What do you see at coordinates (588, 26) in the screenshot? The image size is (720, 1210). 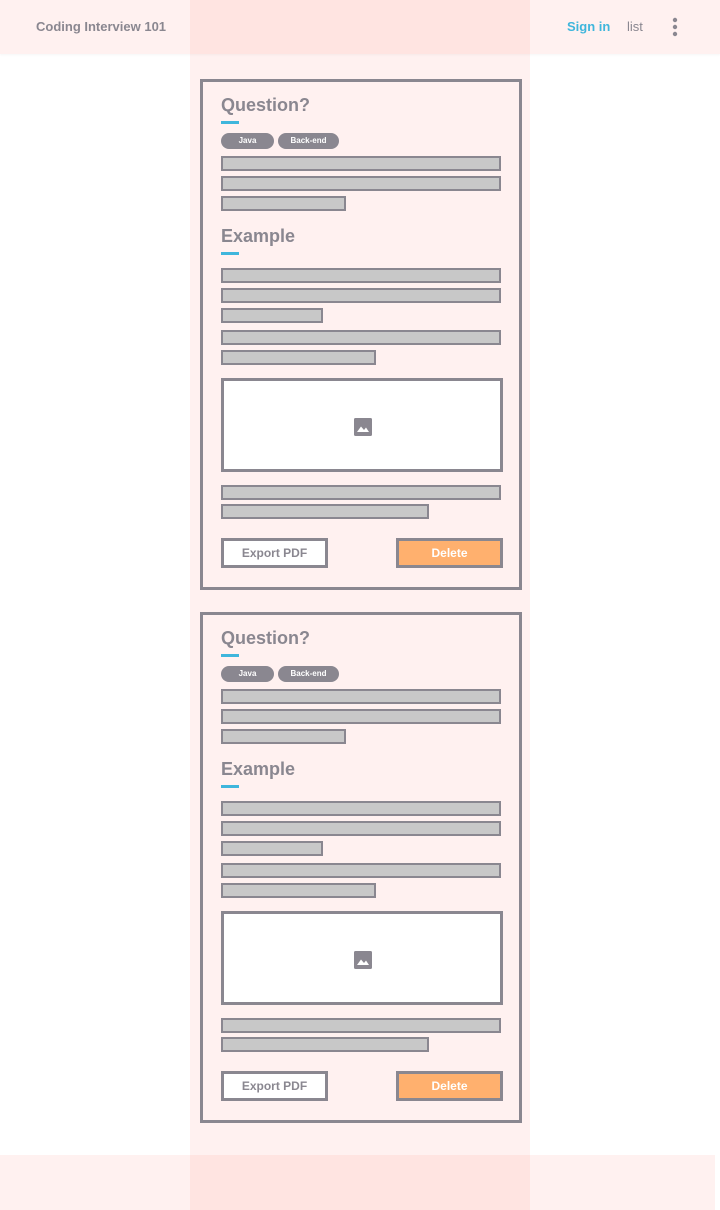 I see `sign-in-link: Sign in` at bounding box center [588, 26].